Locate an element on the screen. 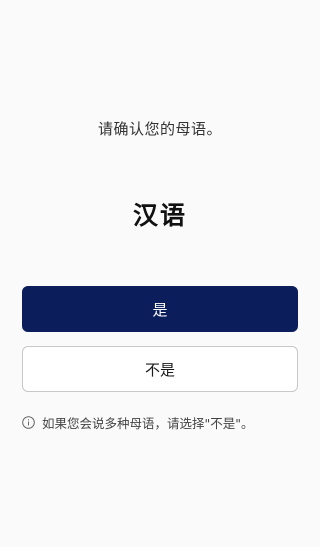 Image resolution: width=320 pixels, height=547 pixels. no-button: 不是 is located at coordinates (160, 369).